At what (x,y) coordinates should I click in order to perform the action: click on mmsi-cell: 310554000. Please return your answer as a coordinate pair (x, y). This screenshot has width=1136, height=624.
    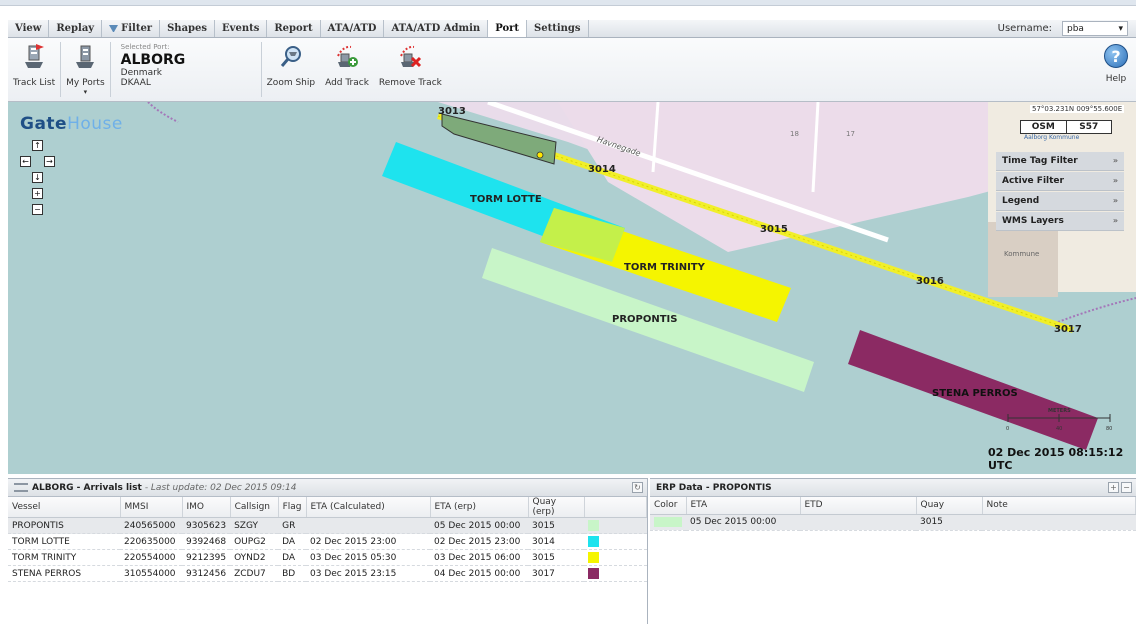
    Looking at the image, I should click on (151, 573).